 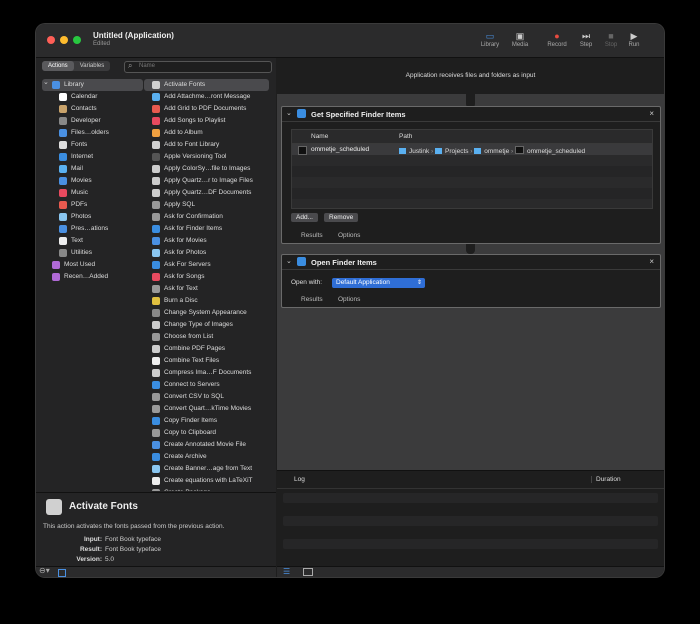 I want to click on action-item: Activate Fonts, so click(x=206, y=85).